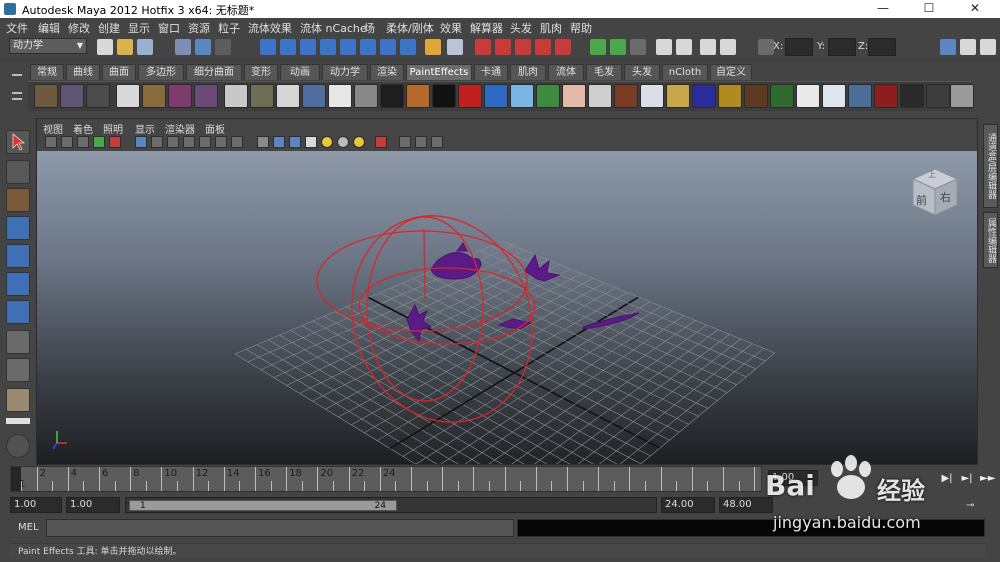 This screenshot has width=1000, height=562. What do you see at coordinates (704, 96) in the screenshot?
I see `blue-swirl-brush-icon` at bounding box center [704, 96].